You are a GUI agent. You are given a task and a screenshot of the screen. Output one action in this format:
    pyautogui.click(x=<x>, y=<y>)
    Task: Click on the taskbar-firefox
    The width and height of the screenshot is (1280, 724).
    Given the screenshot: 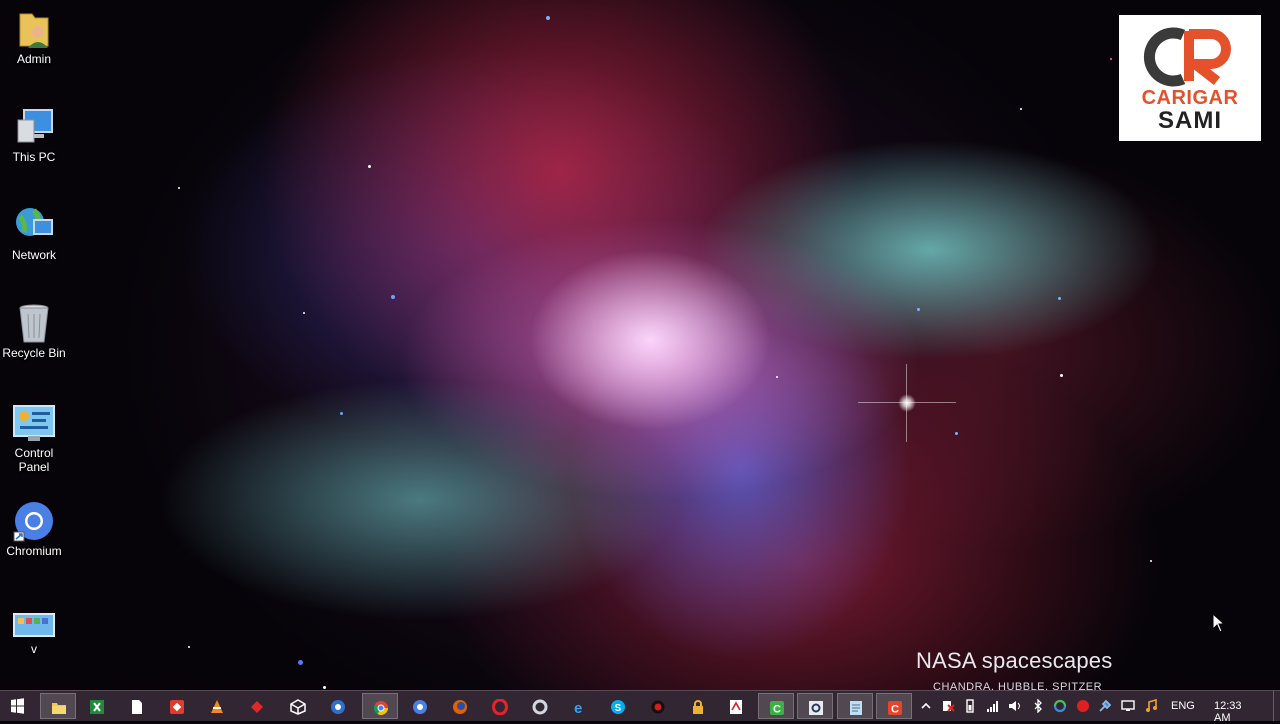 What is the action you would take?
    pyautogui.click(x=460, y=706)
    